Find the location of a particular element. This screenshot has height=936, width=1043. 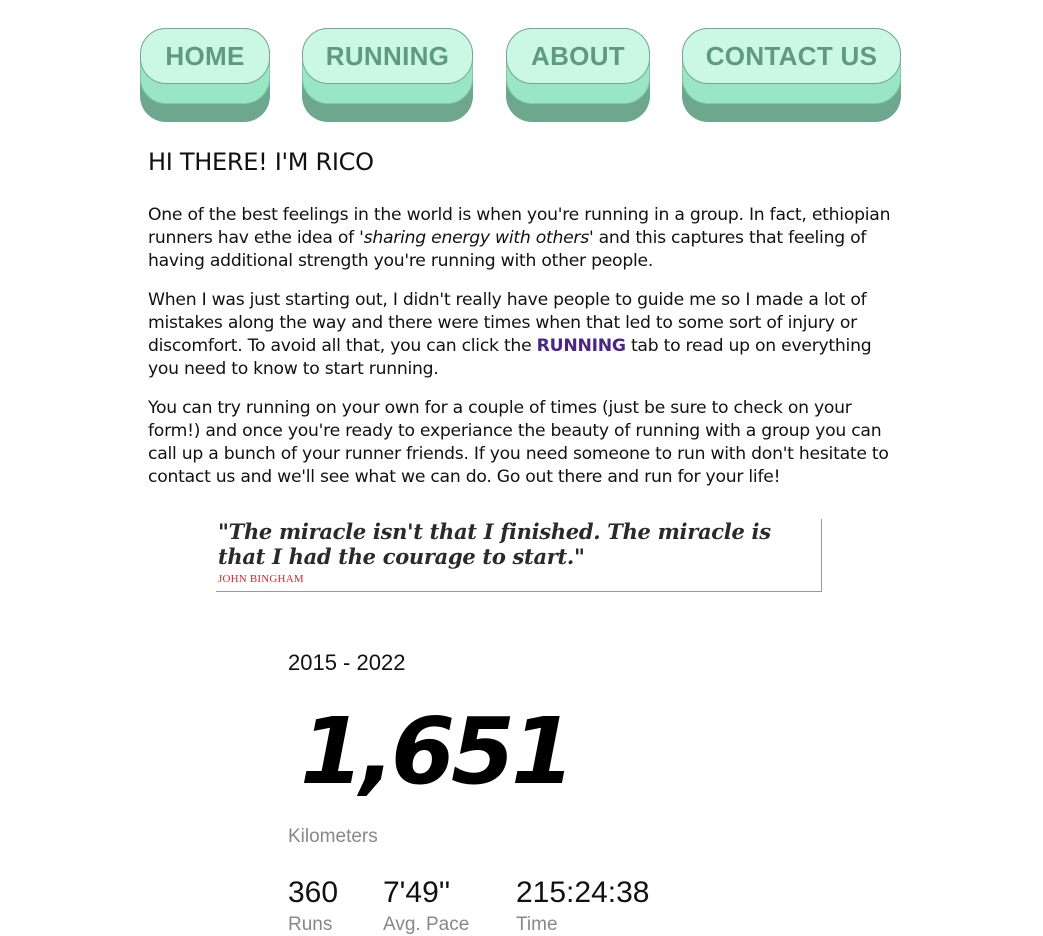

stats-pace-value: 7'49'' is located at coordinates (417, 892).